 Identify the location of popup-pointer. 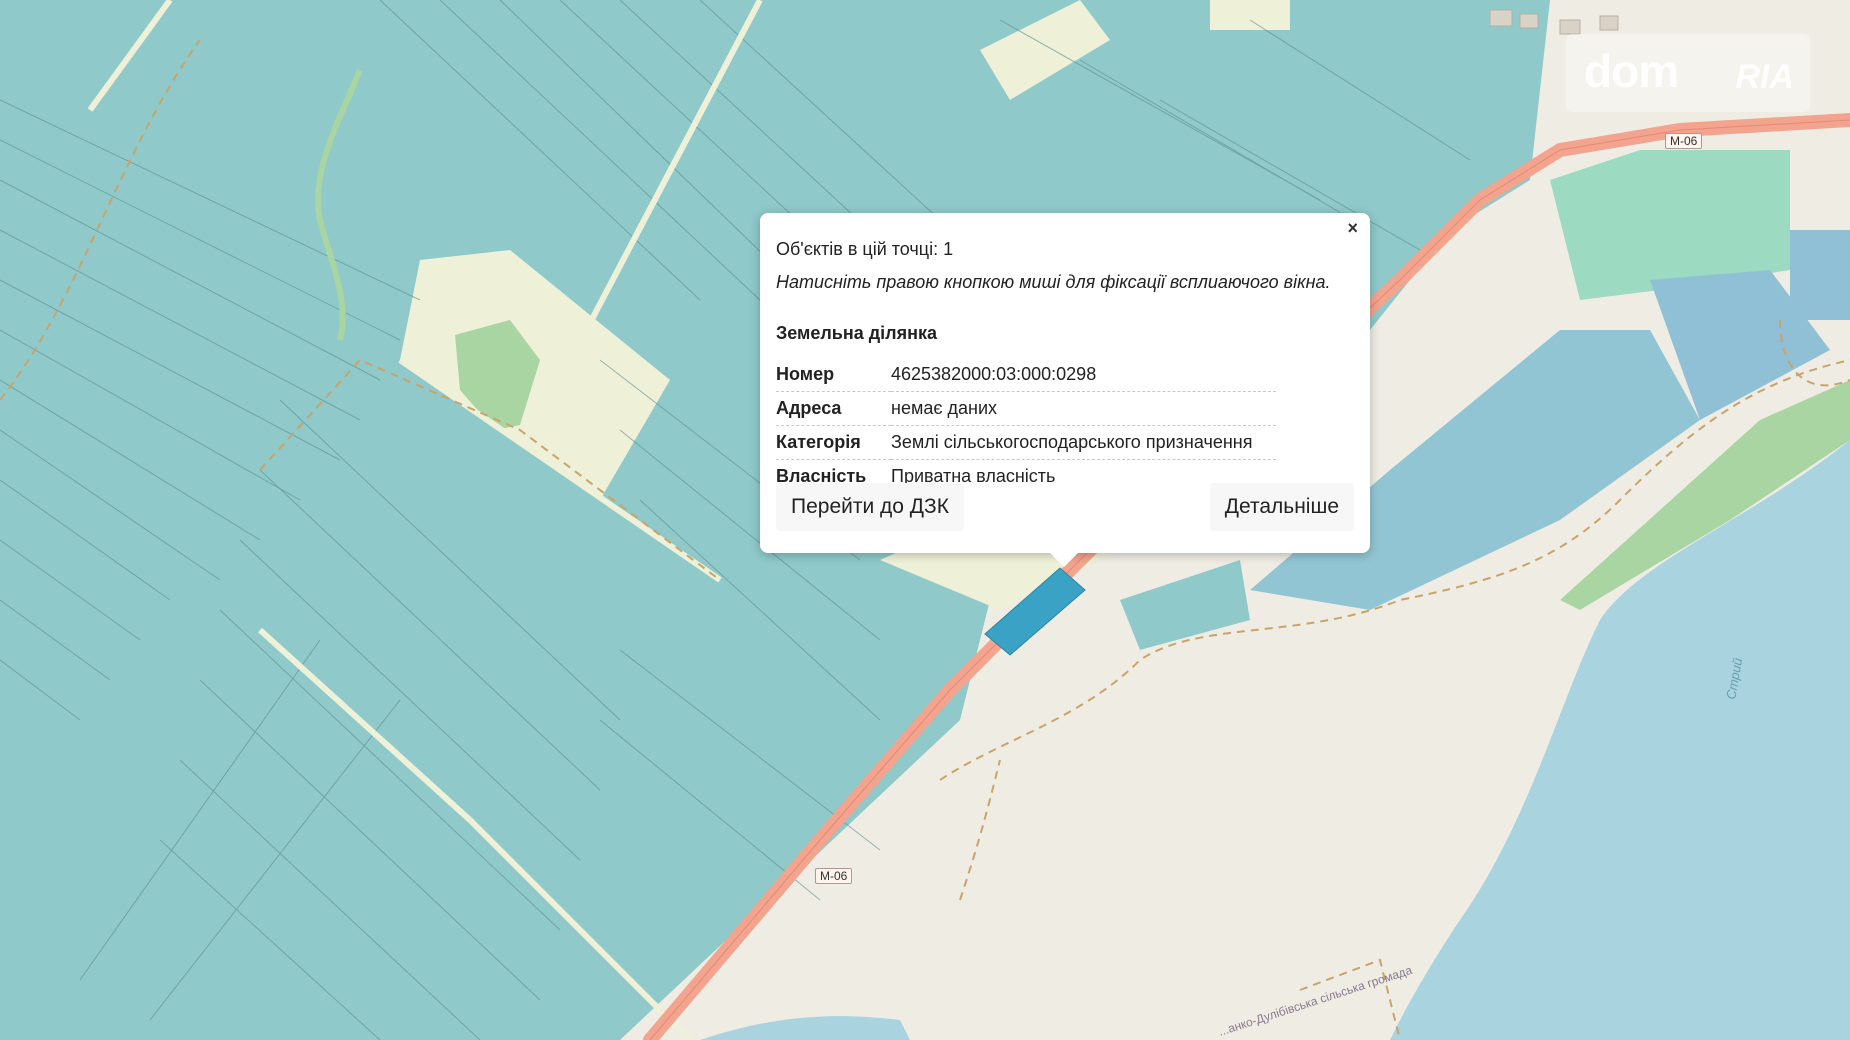
(1064, 560).